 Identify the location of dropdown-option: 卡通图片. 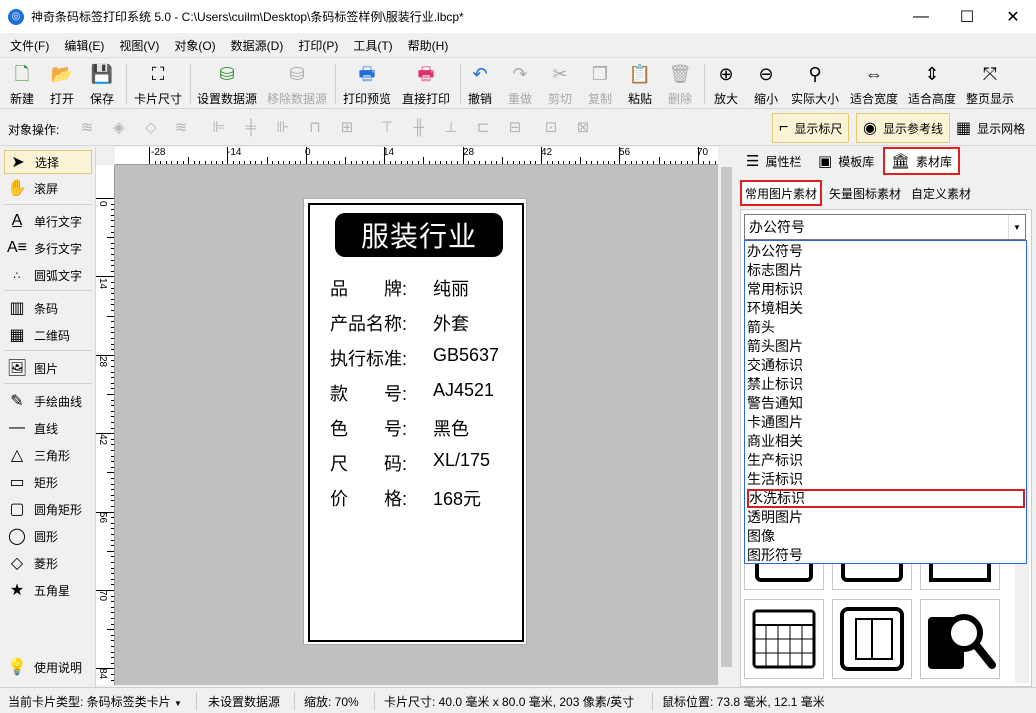
(886, 422).